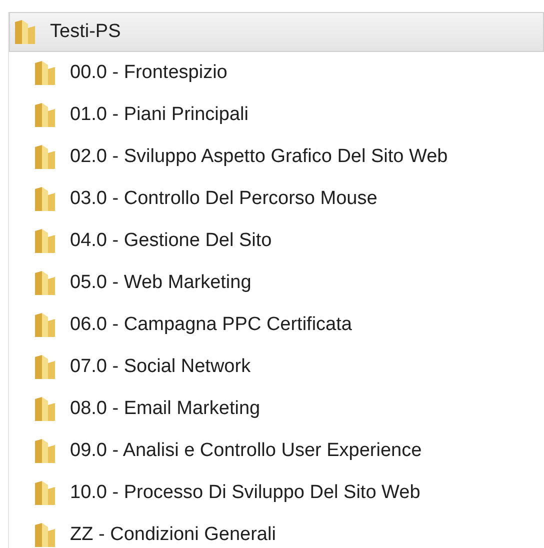  Describe the element at coordinates (276, 115) in the screenshot. I see `tree-item: 01.0 - Piani Principali` at that location.